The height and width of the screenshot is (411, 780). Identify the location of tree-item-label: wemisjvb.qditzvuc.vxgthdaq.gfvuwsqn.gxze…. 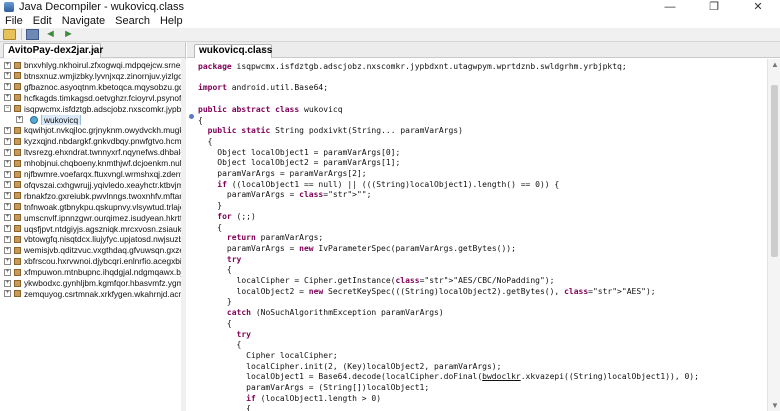
(102, 250).